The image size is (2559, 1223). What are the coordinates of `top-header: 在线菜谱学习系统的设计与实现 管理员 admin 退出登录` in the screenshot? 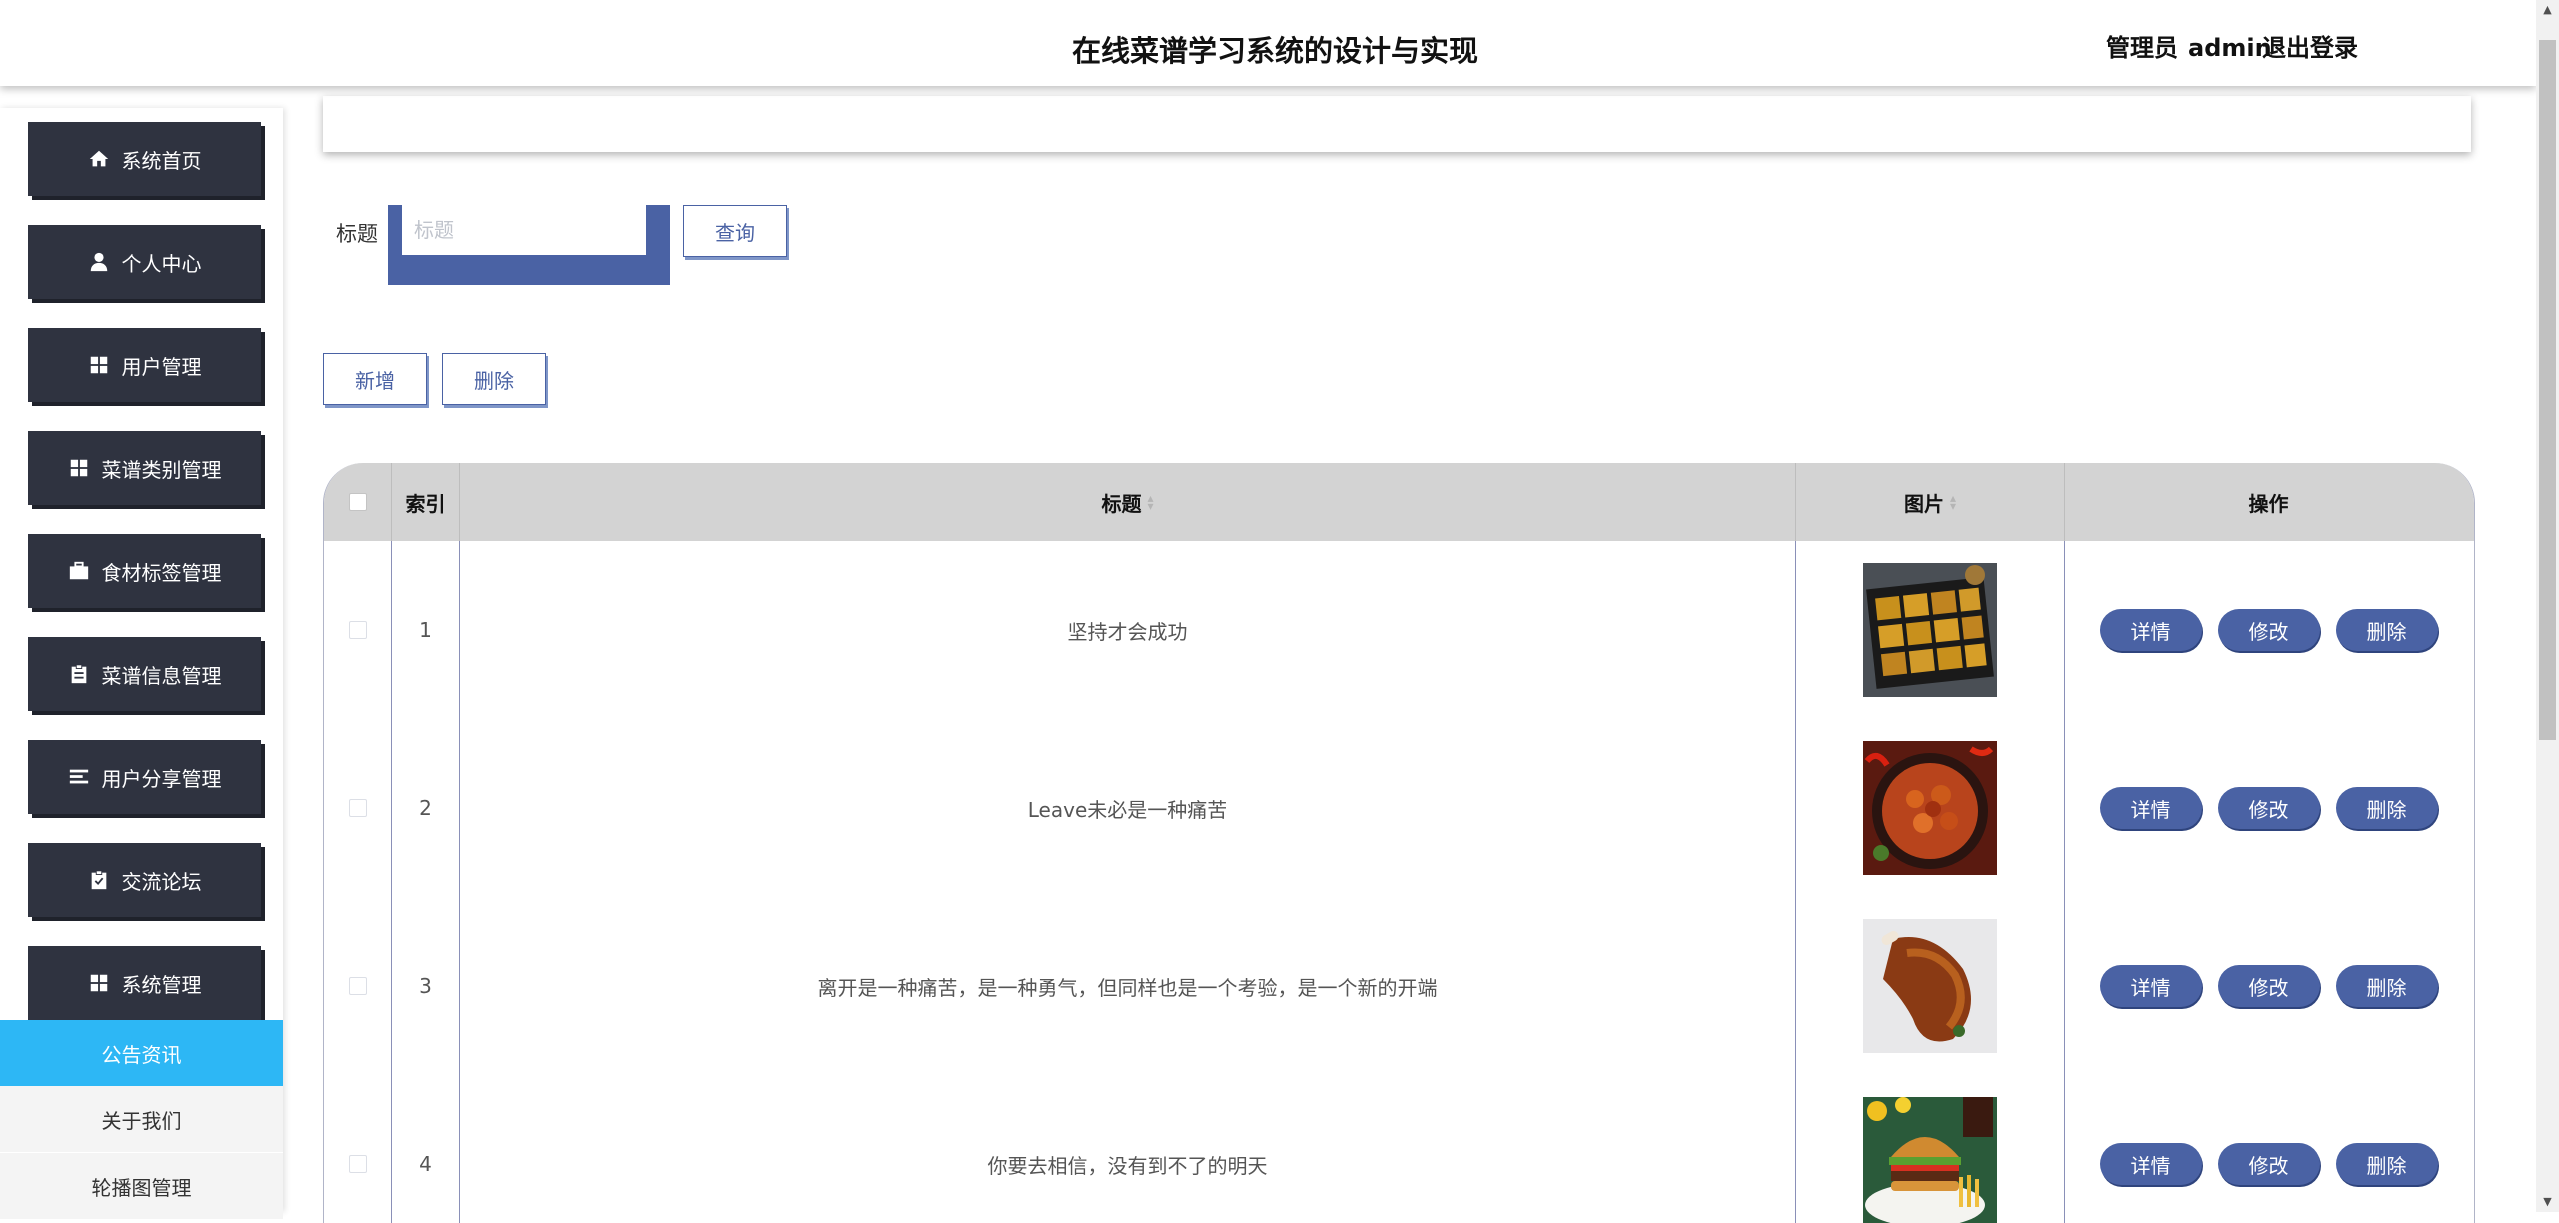 It's located at (1268, 43).